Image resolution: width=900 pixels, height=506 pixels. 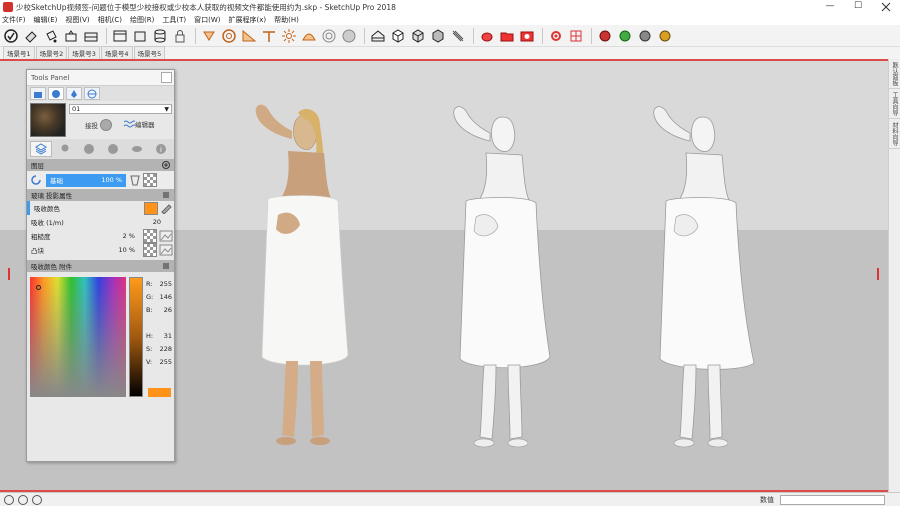 What do you see at coordinates (858, 7) in the screenshot?
I see `maximize-button: ☐` at bounding box center [858, 7].